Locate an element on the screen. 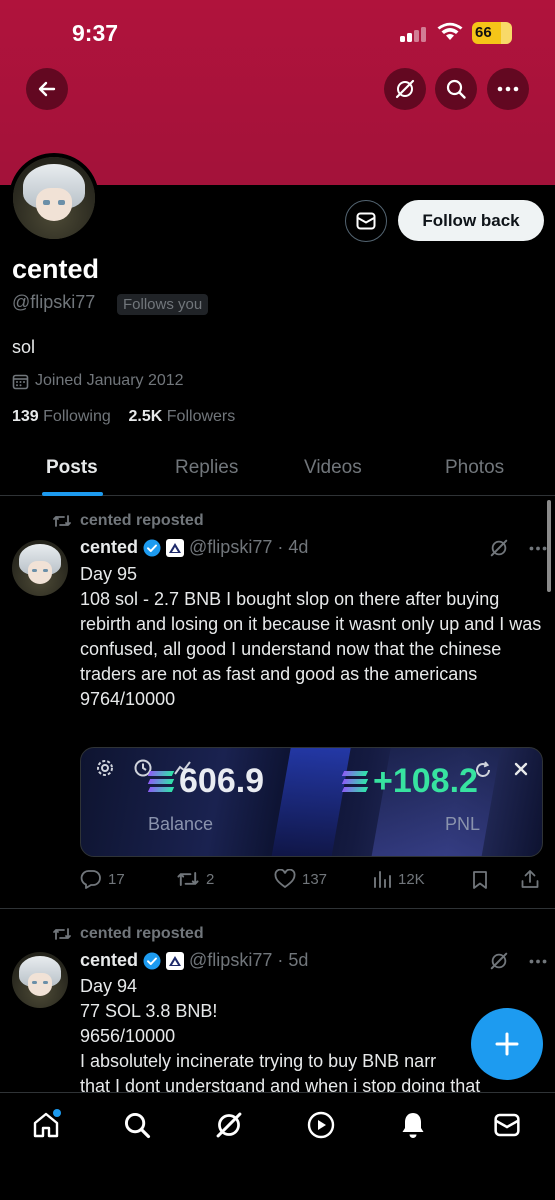 Image resolution: width=555 pixels, height=1200 pixels. grok-button is located at coordinates (405, 89).